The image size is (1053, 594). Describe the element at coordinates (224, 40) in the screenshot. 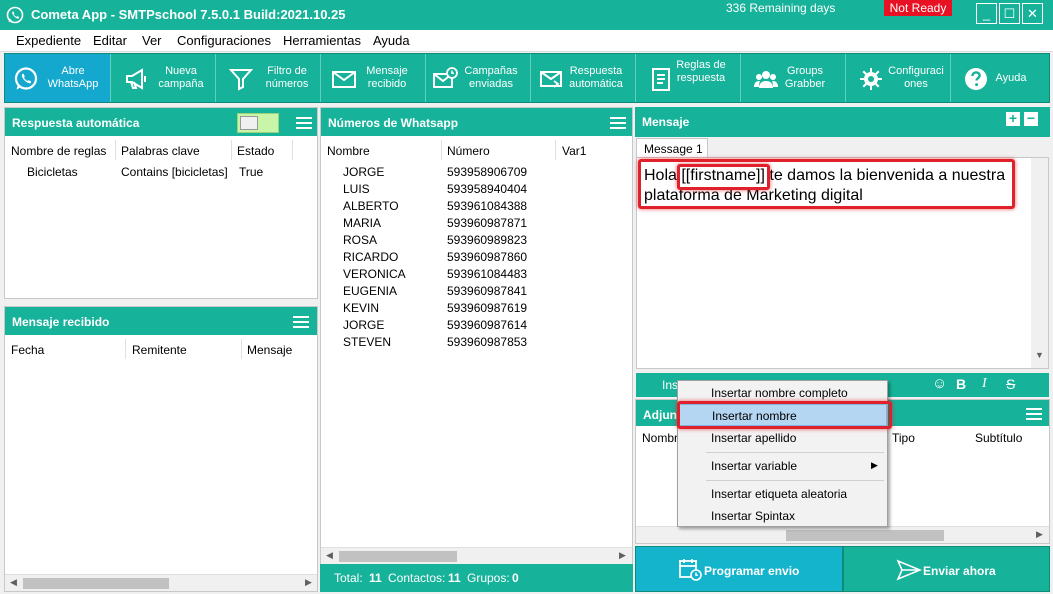

I see `menu-configuraciones: Configuraciones` at that location.